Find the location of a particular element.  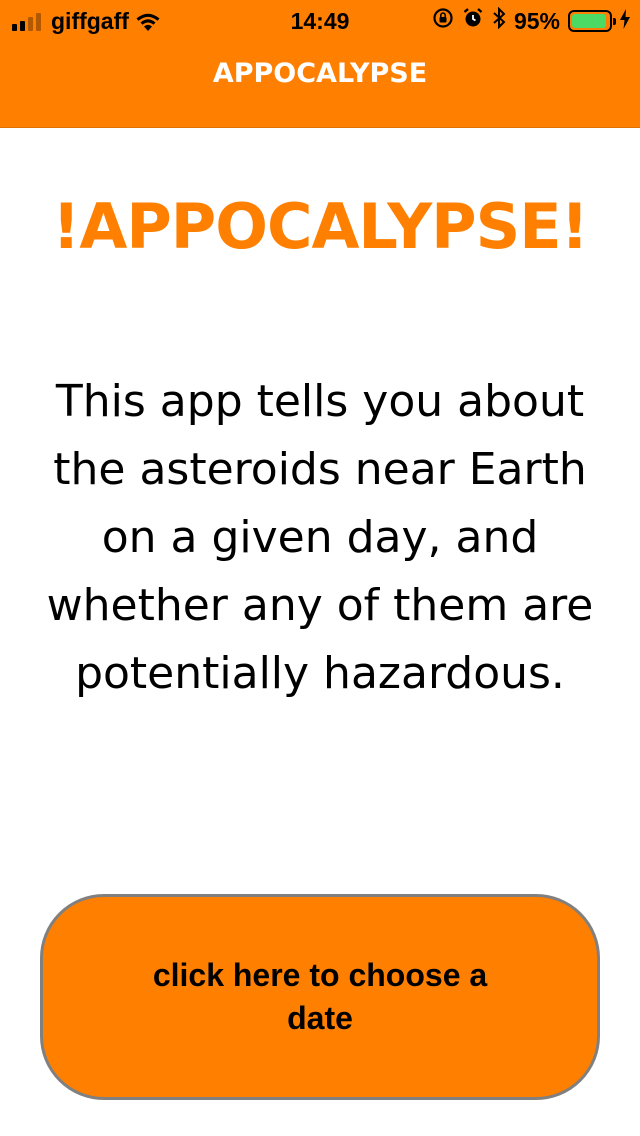

battery-percent: 95% is located at coordinates (536, 20).